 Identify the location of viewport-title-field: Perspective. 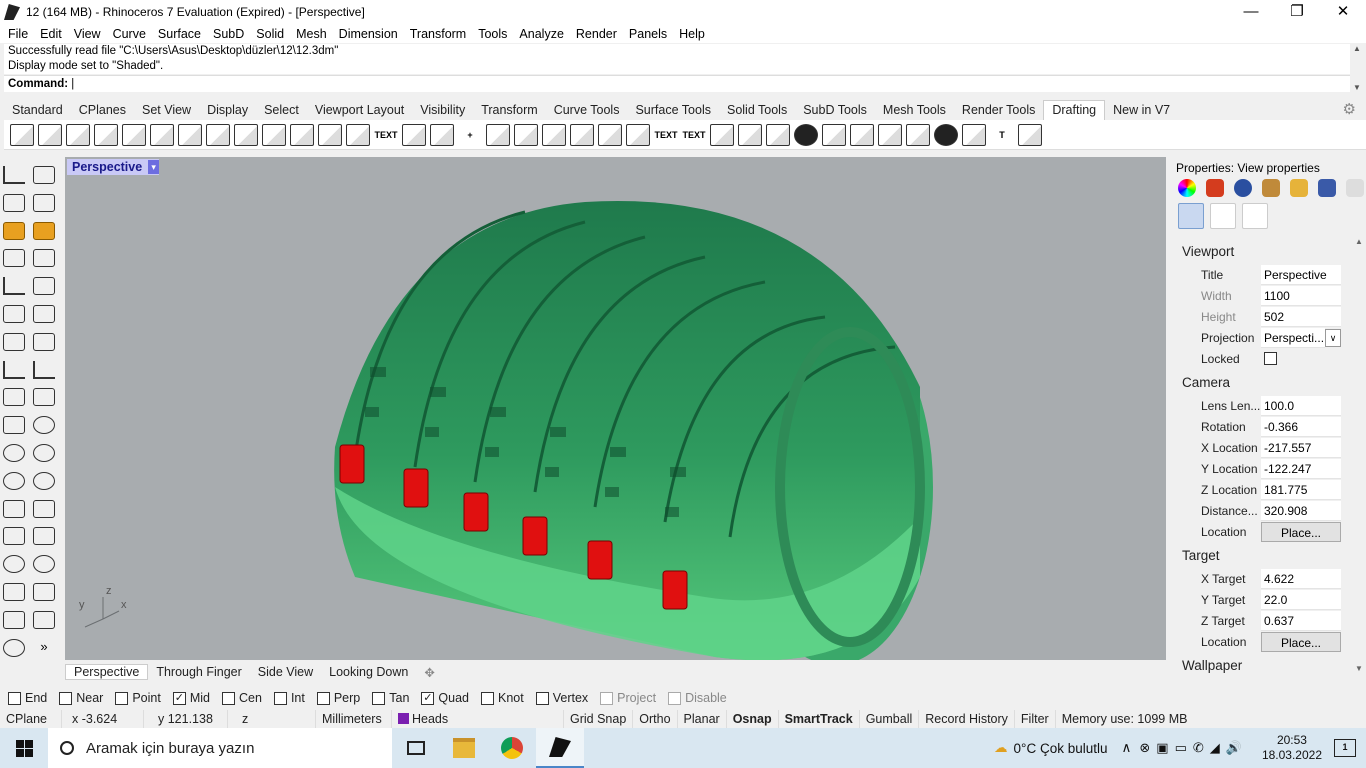
(1301, 274).